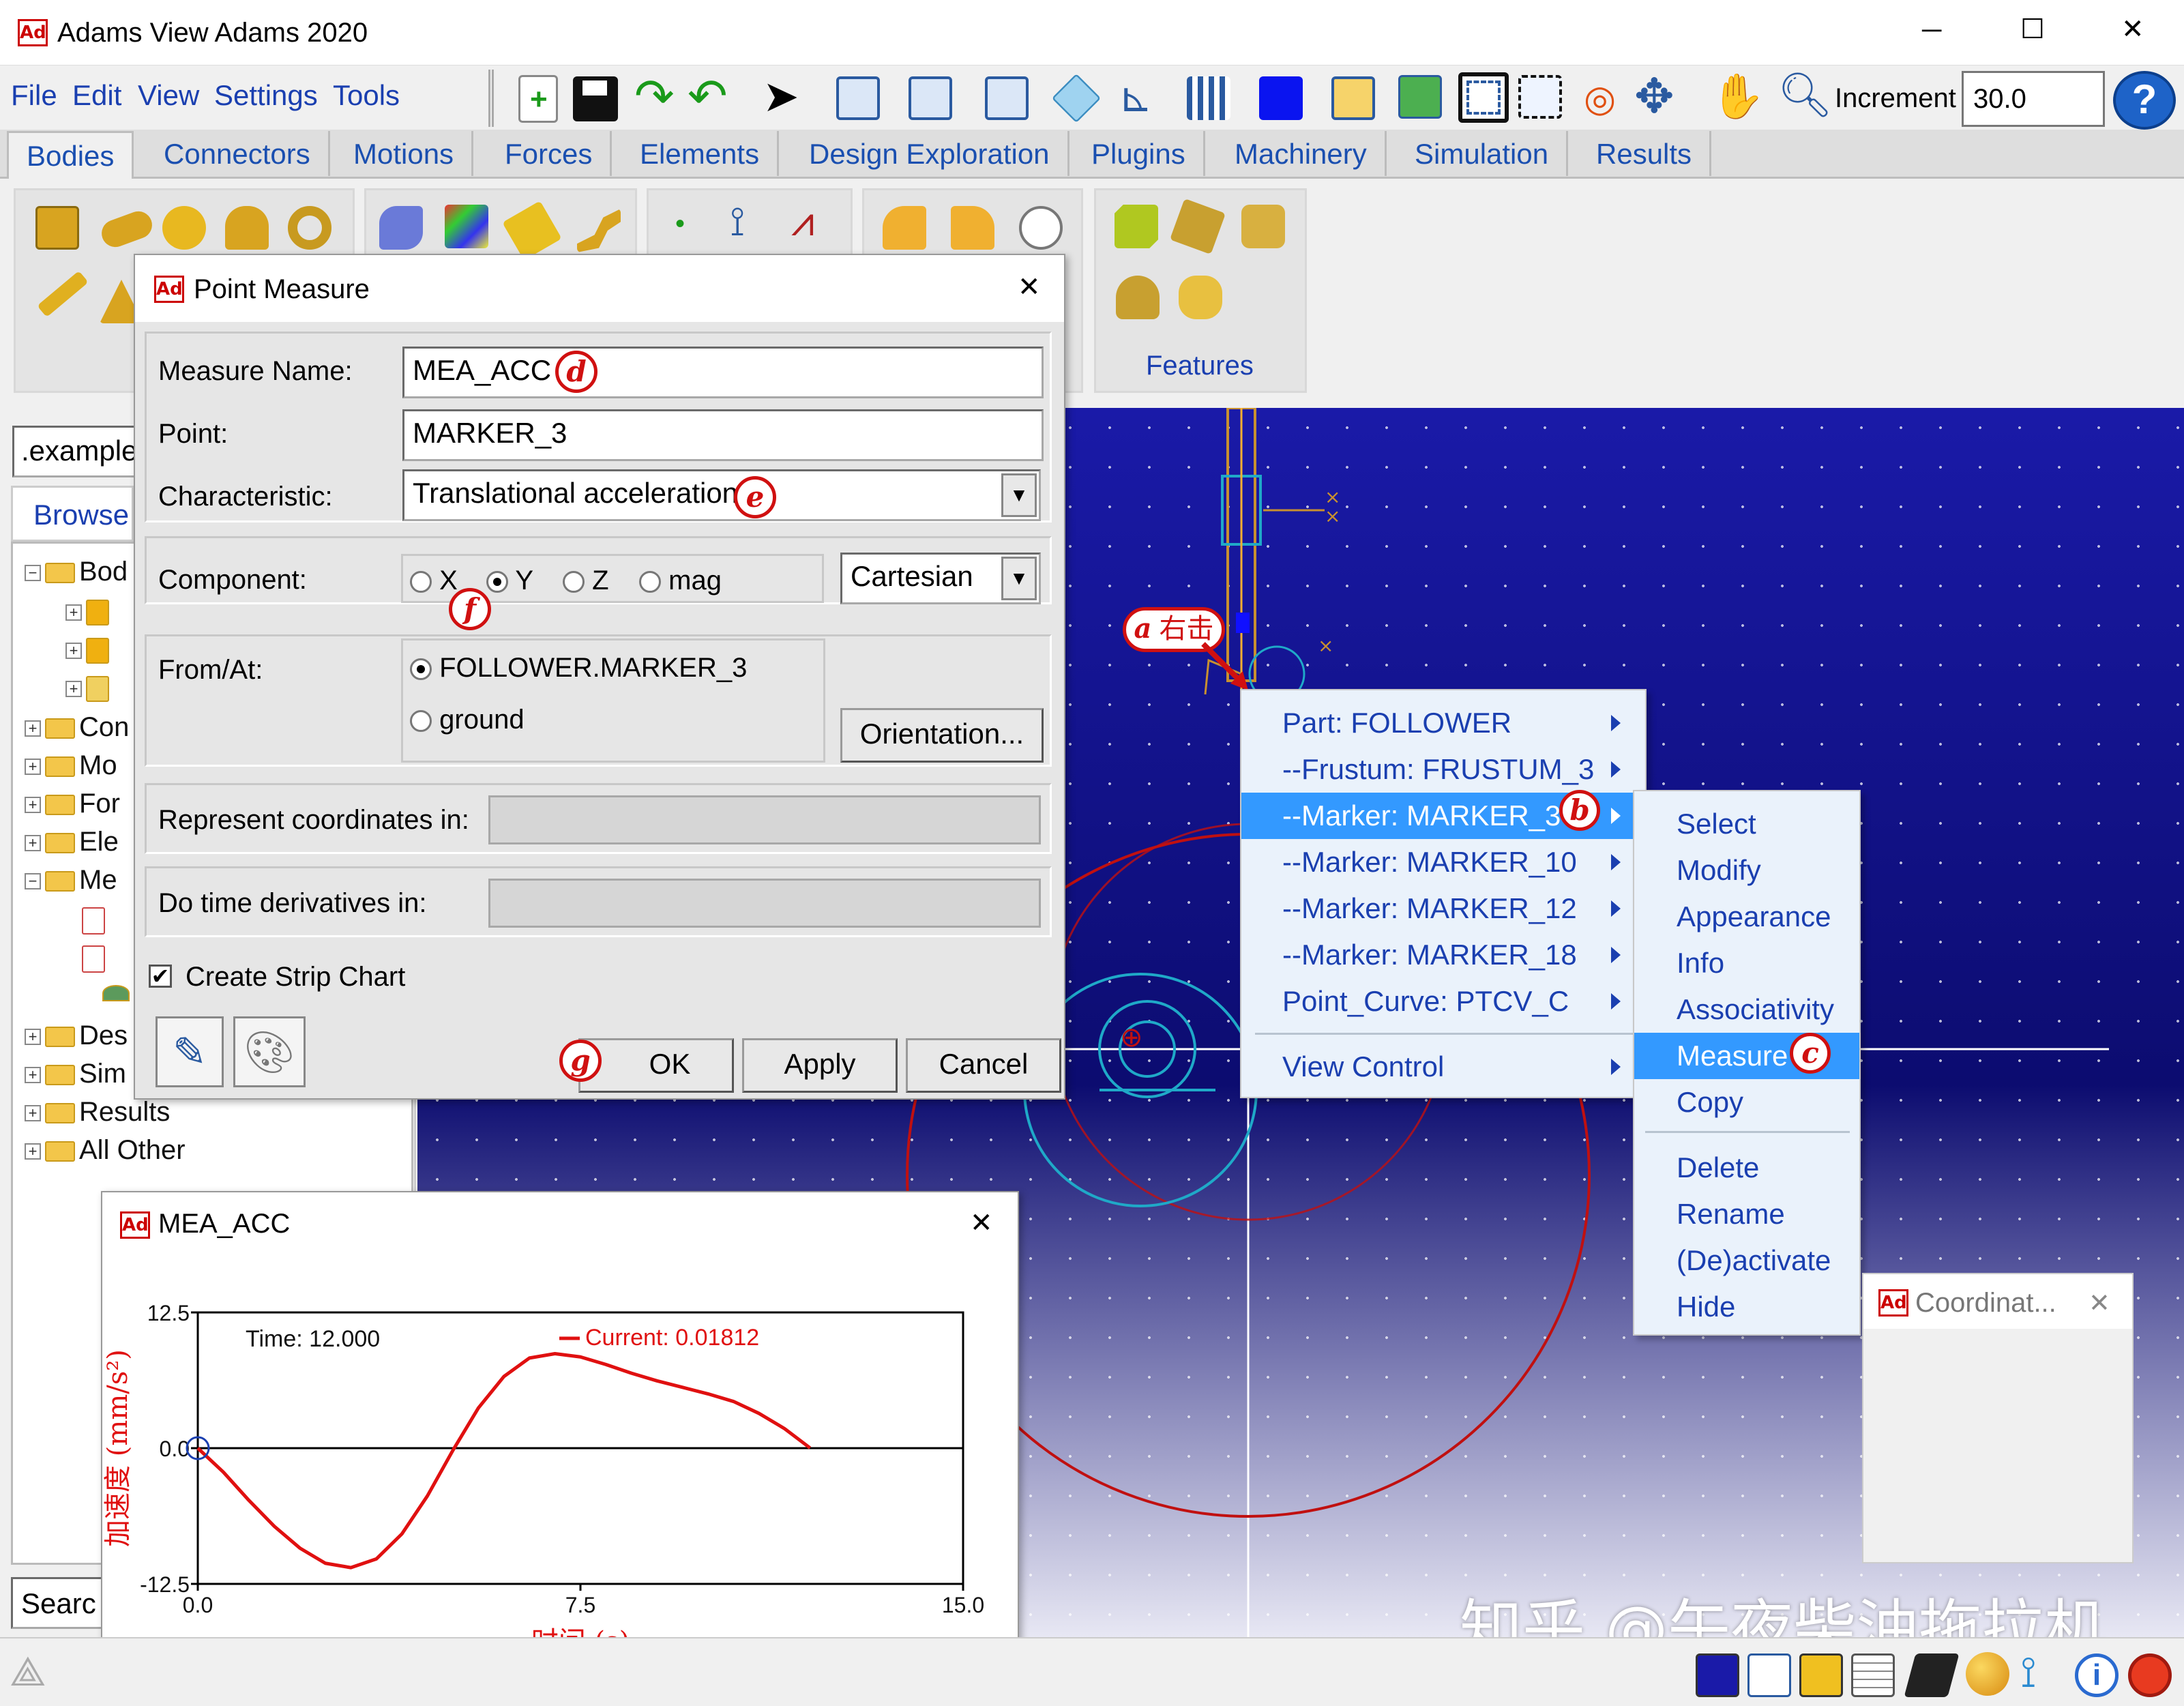 The width and height of the screenshot is (2184, 1706). What do you see at coordinates (1483, 153) in the screenshot?
I see `tab-simulation: Simulation` at bounding box center [1483, 153].